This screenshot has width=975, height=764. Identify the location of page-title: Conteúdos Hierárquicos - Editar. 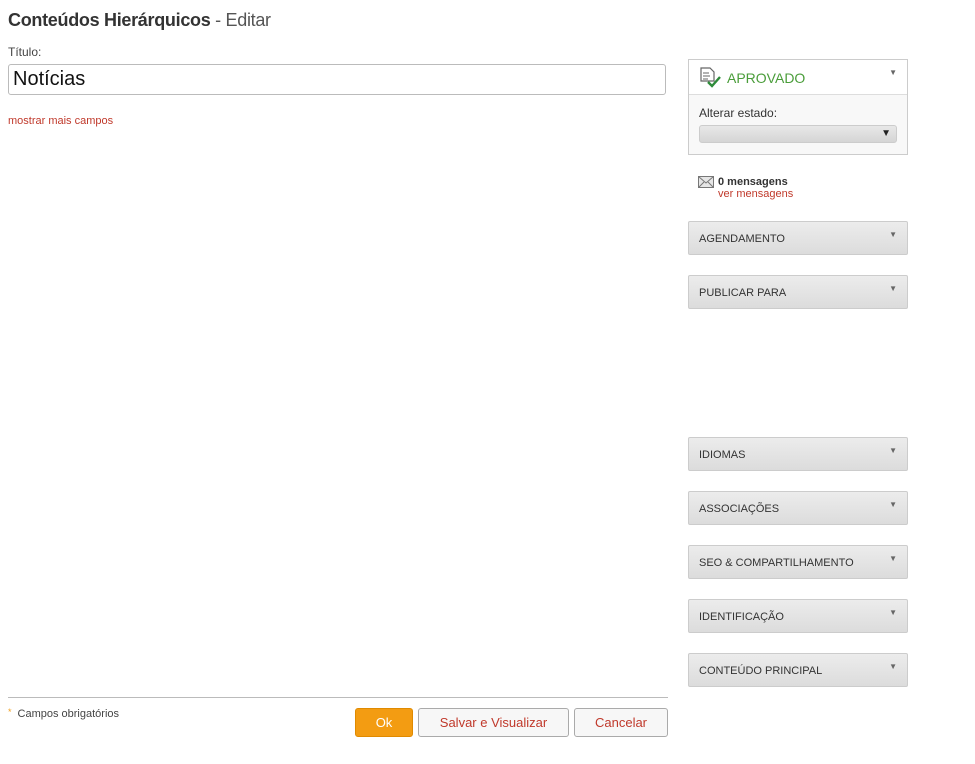
(139, 20).